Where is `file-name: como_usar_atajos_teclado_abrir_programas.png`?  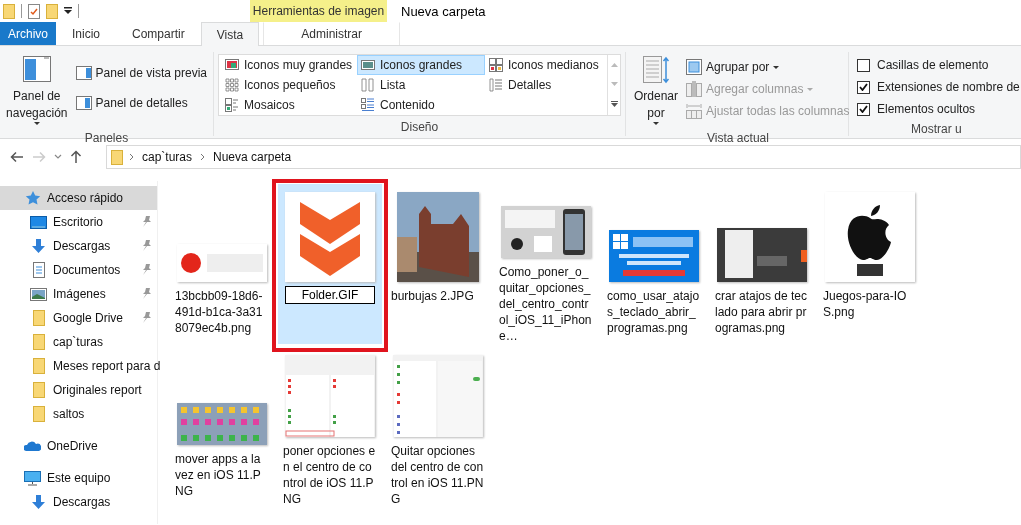
file-name: como_usar_atajos_teclado_abrir_programas.png is located at coordinates (654, 312).